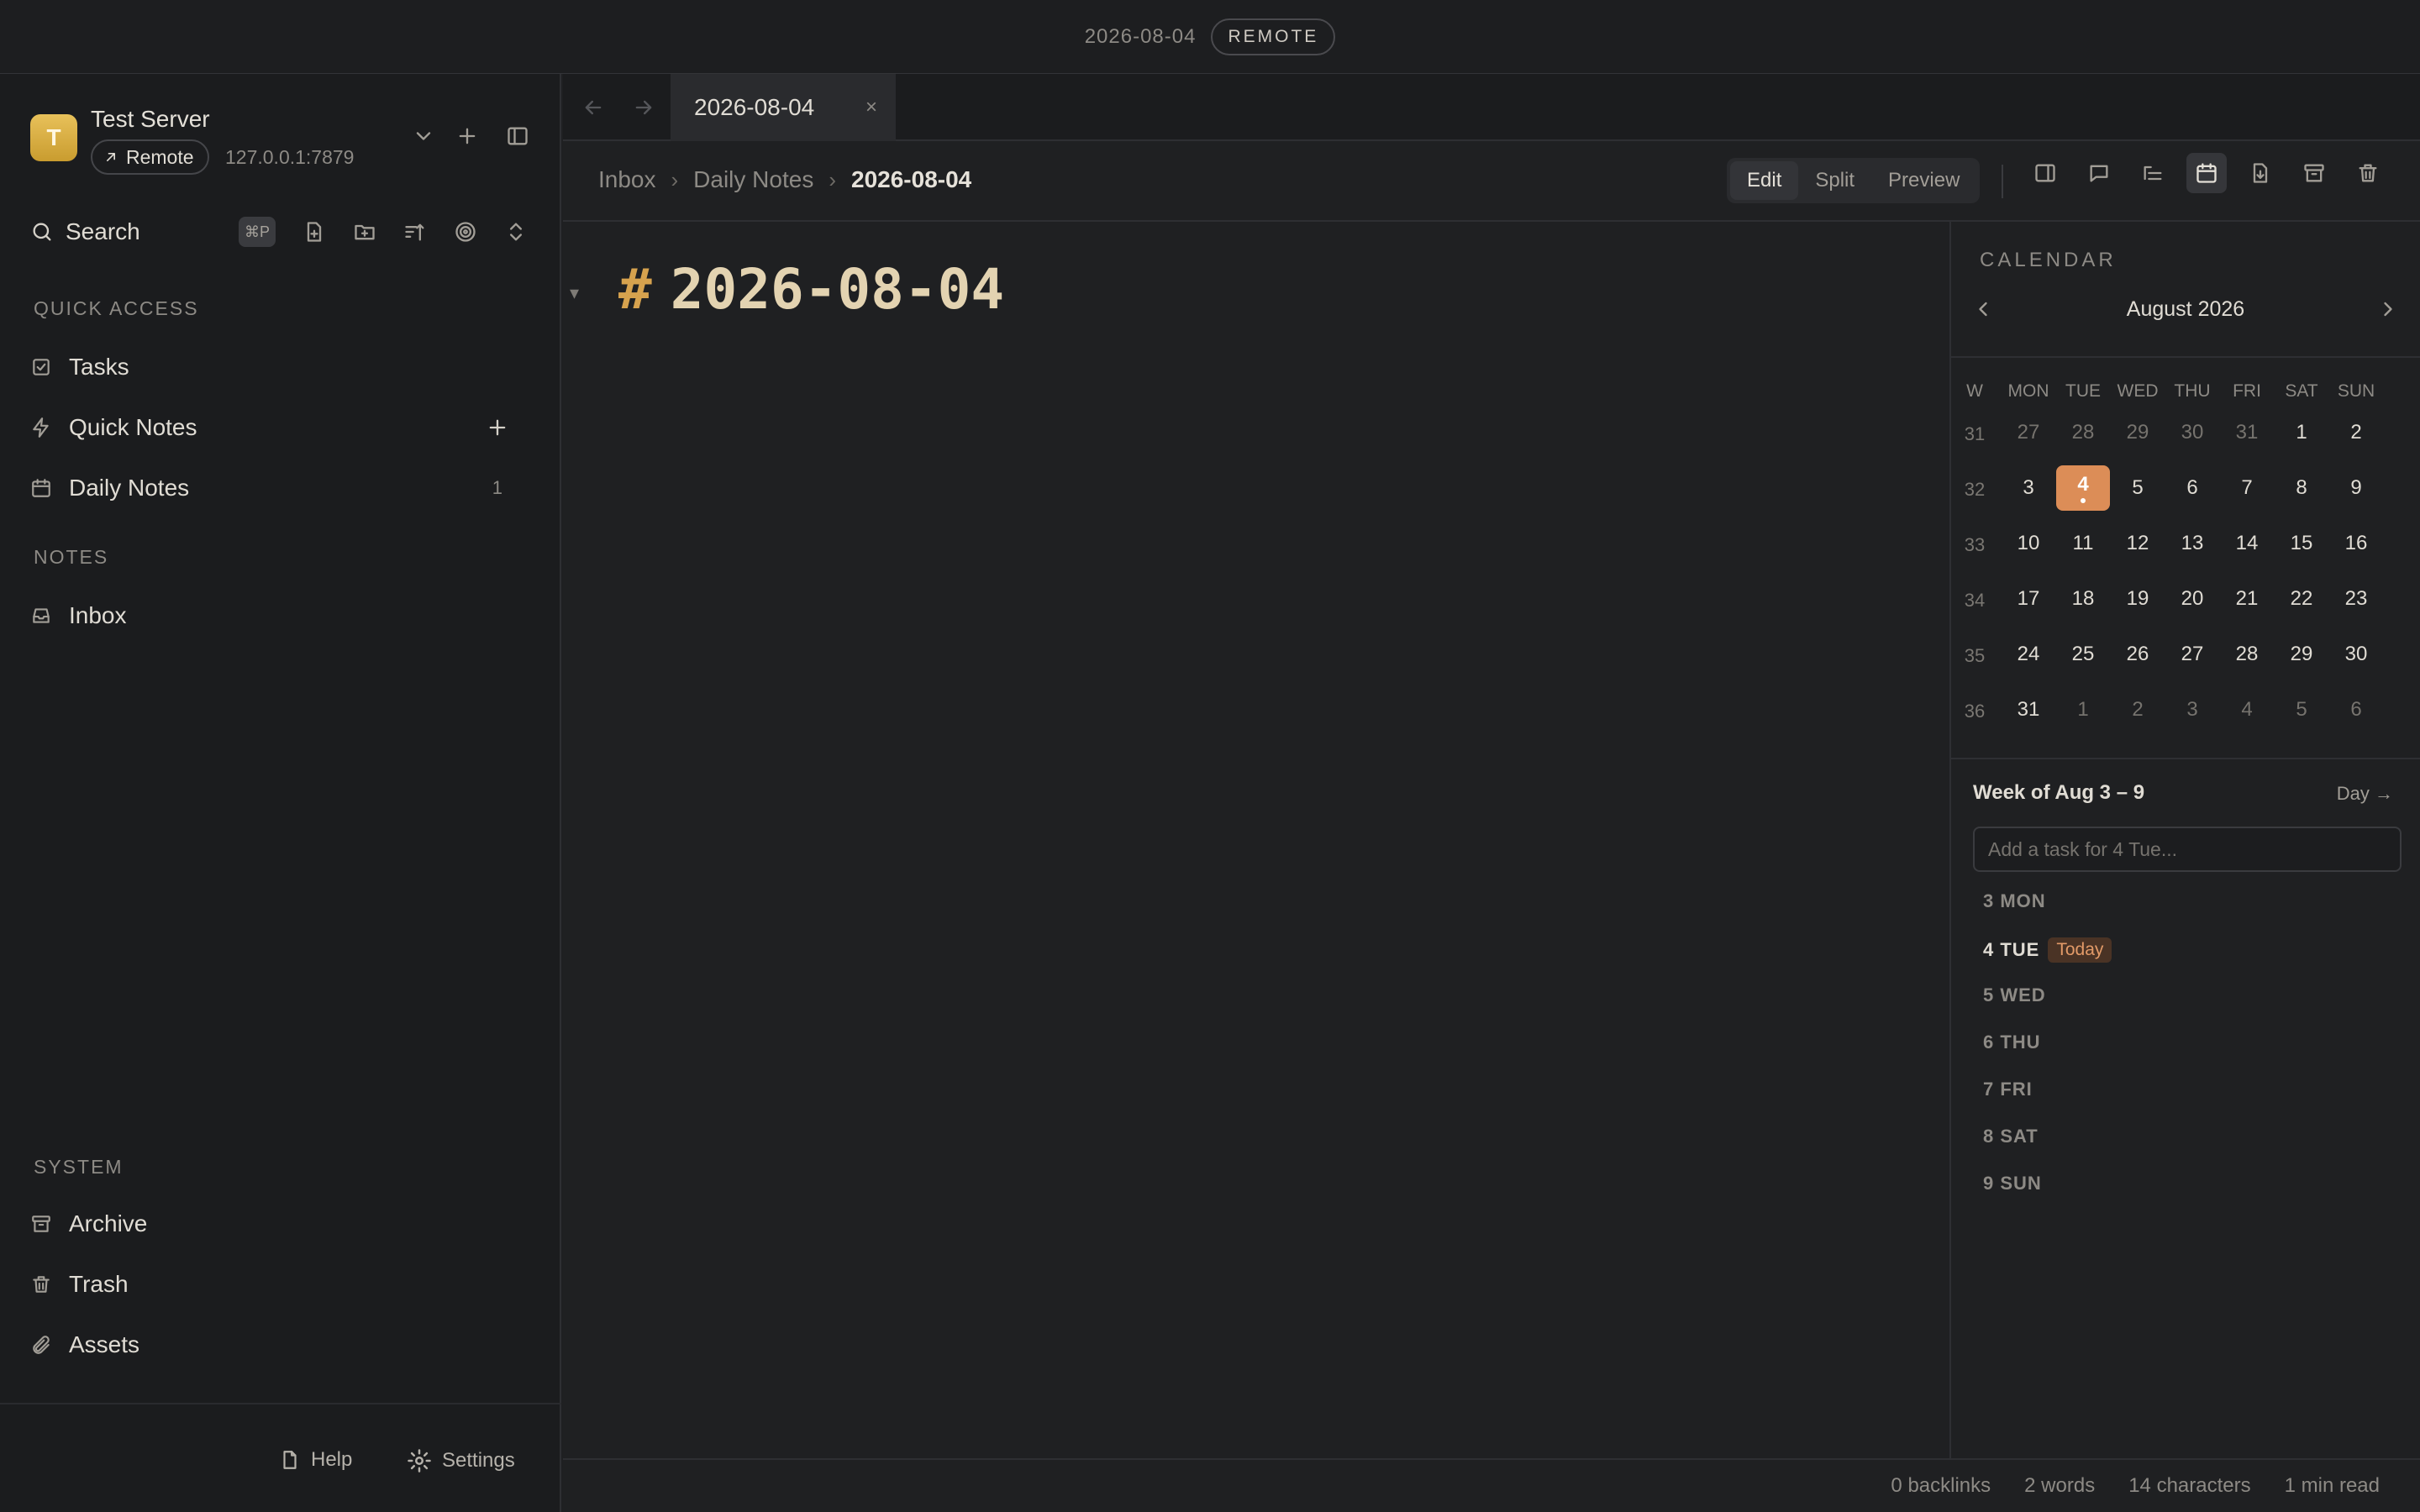 This screenshot has width=2420, height=1512. What do you see at coordinates (415, 232) in the screenshot?
I see `sort-icon` at bounding box center [415, 232].